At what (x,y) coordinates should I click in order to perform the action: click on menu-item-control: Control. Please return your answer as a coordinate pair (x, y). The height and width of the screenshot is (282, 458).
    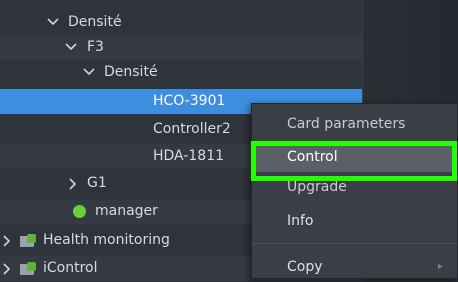
    Looking at the image, I should click on (354, 157).